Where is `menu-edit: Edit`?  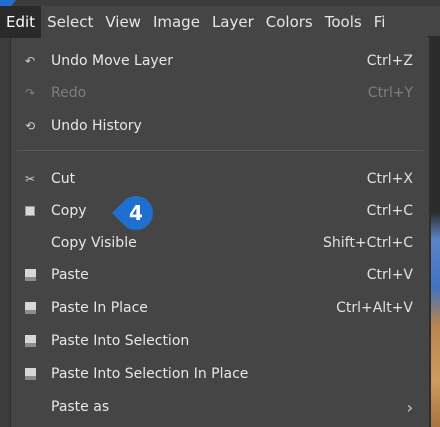
menu-edit: Edit is located at coordinates (21, 22).